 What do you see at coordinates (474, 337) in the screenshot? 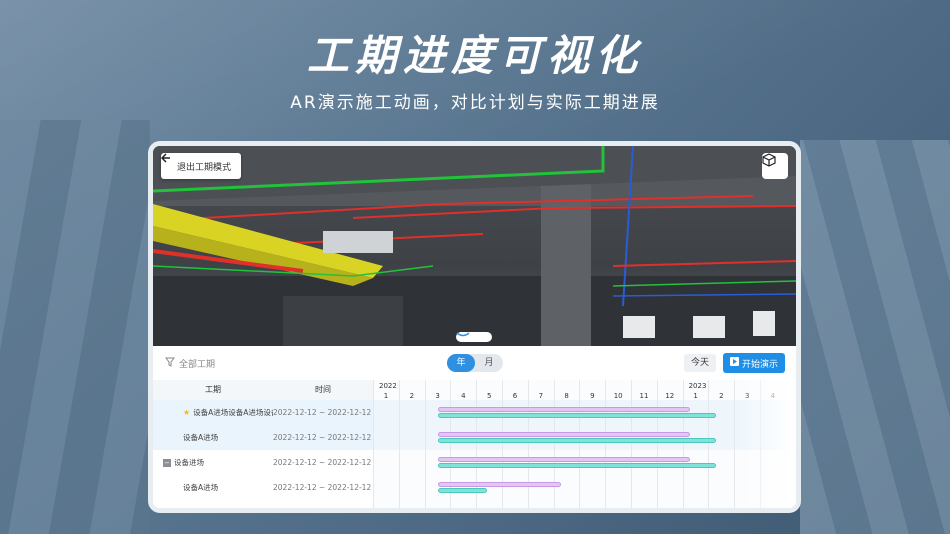
I see `panel-collapse-handle` at bounding box center [474, 337].